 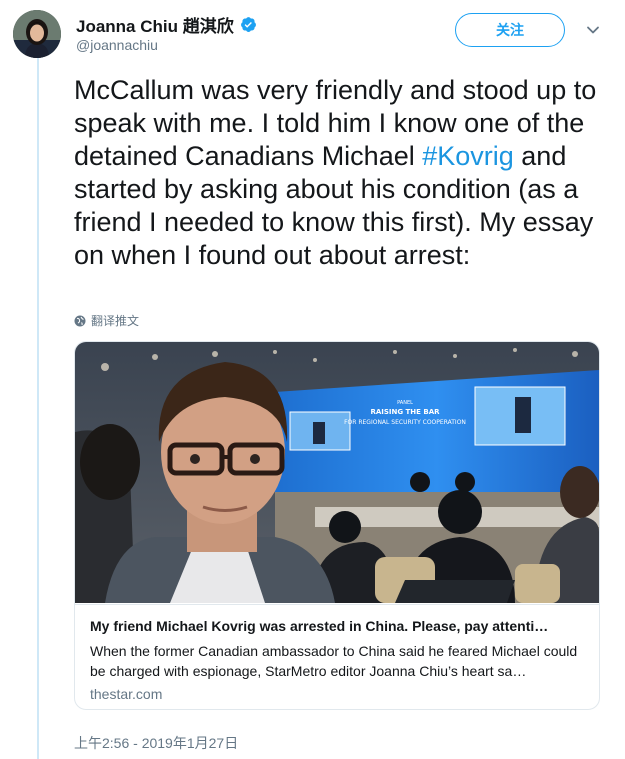 I want to click on avatar-image, so click(x=37, y=34).